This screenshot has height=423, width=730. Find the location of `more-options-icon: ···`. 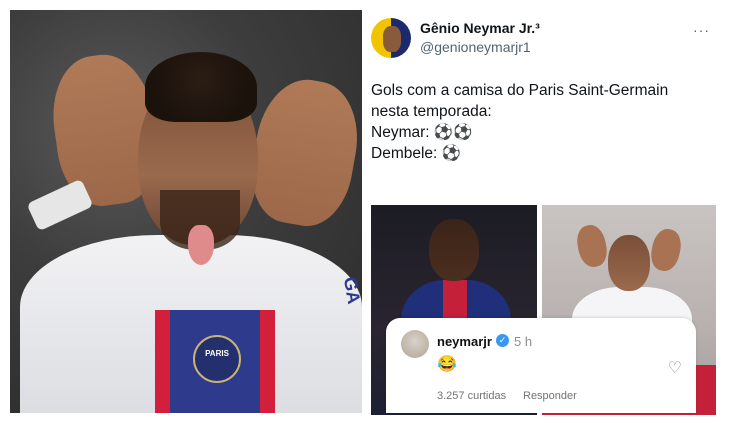

more-options-icon: ··· is located at coordinates (701, 30).